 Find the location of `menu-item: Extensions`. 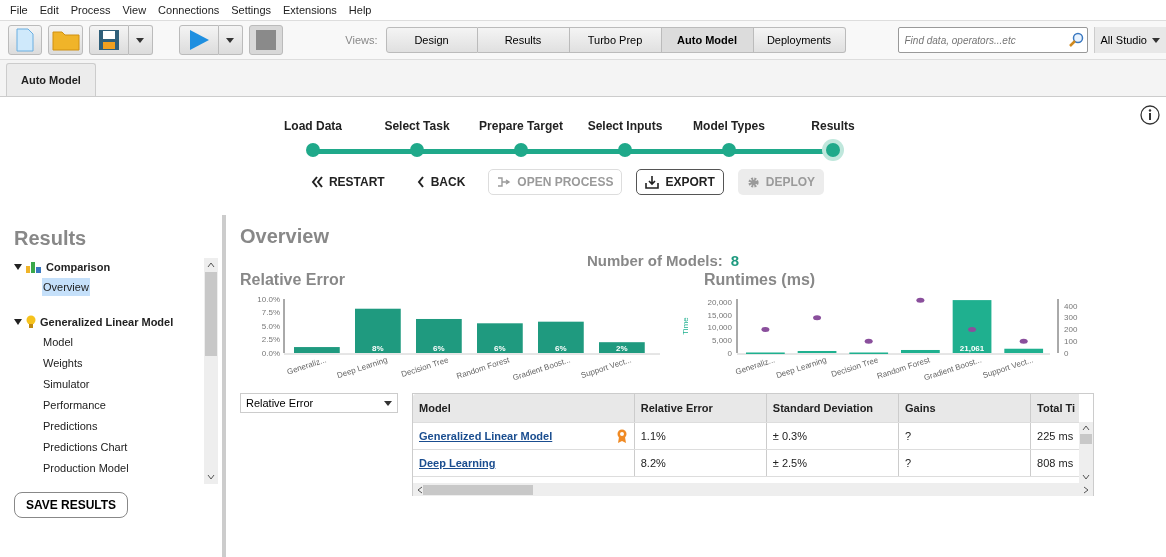

menu-item: Extensions is located at coordinates (310, 10).